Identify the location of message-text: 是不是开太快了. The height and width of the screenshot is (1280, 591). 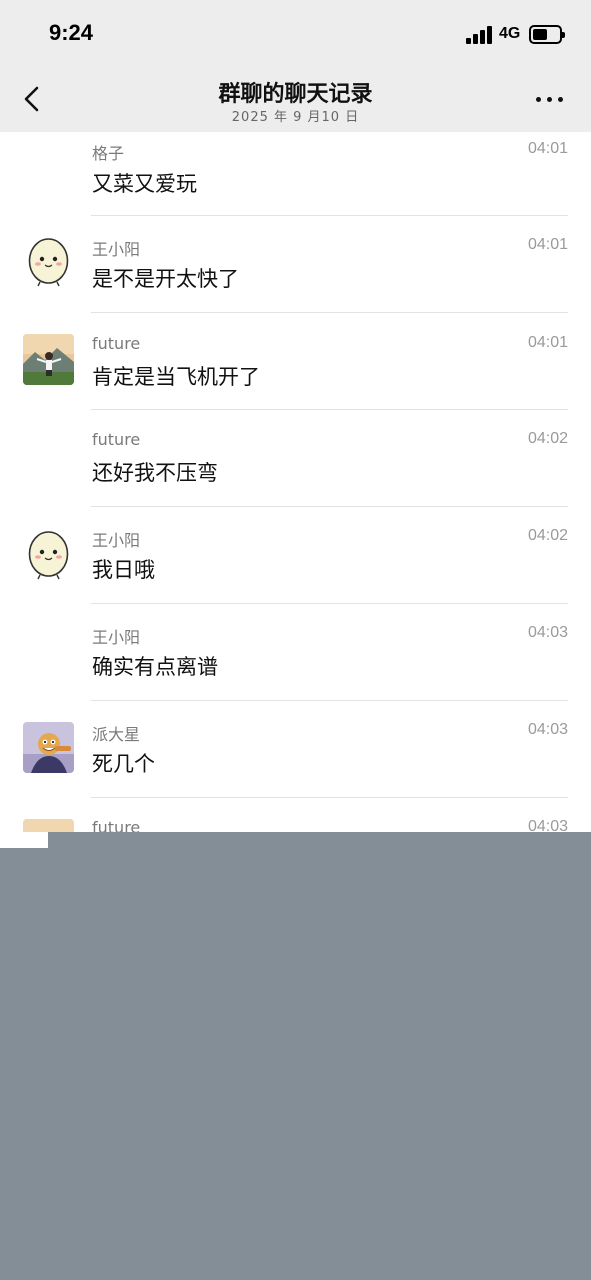
(165, 279).